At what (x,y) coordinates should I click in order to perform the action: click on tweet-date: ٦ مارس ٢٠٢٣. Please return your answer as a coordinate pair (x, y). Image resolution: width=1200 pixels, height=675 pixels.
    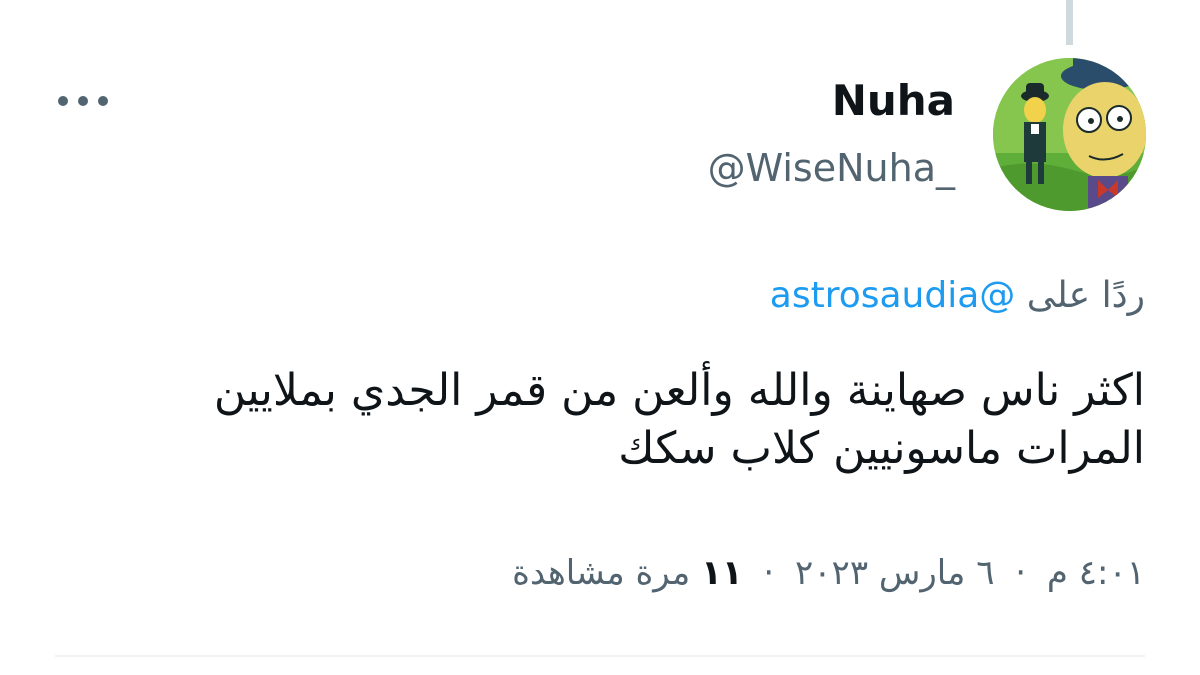
    Looking at the image, I should click on (894, 573).